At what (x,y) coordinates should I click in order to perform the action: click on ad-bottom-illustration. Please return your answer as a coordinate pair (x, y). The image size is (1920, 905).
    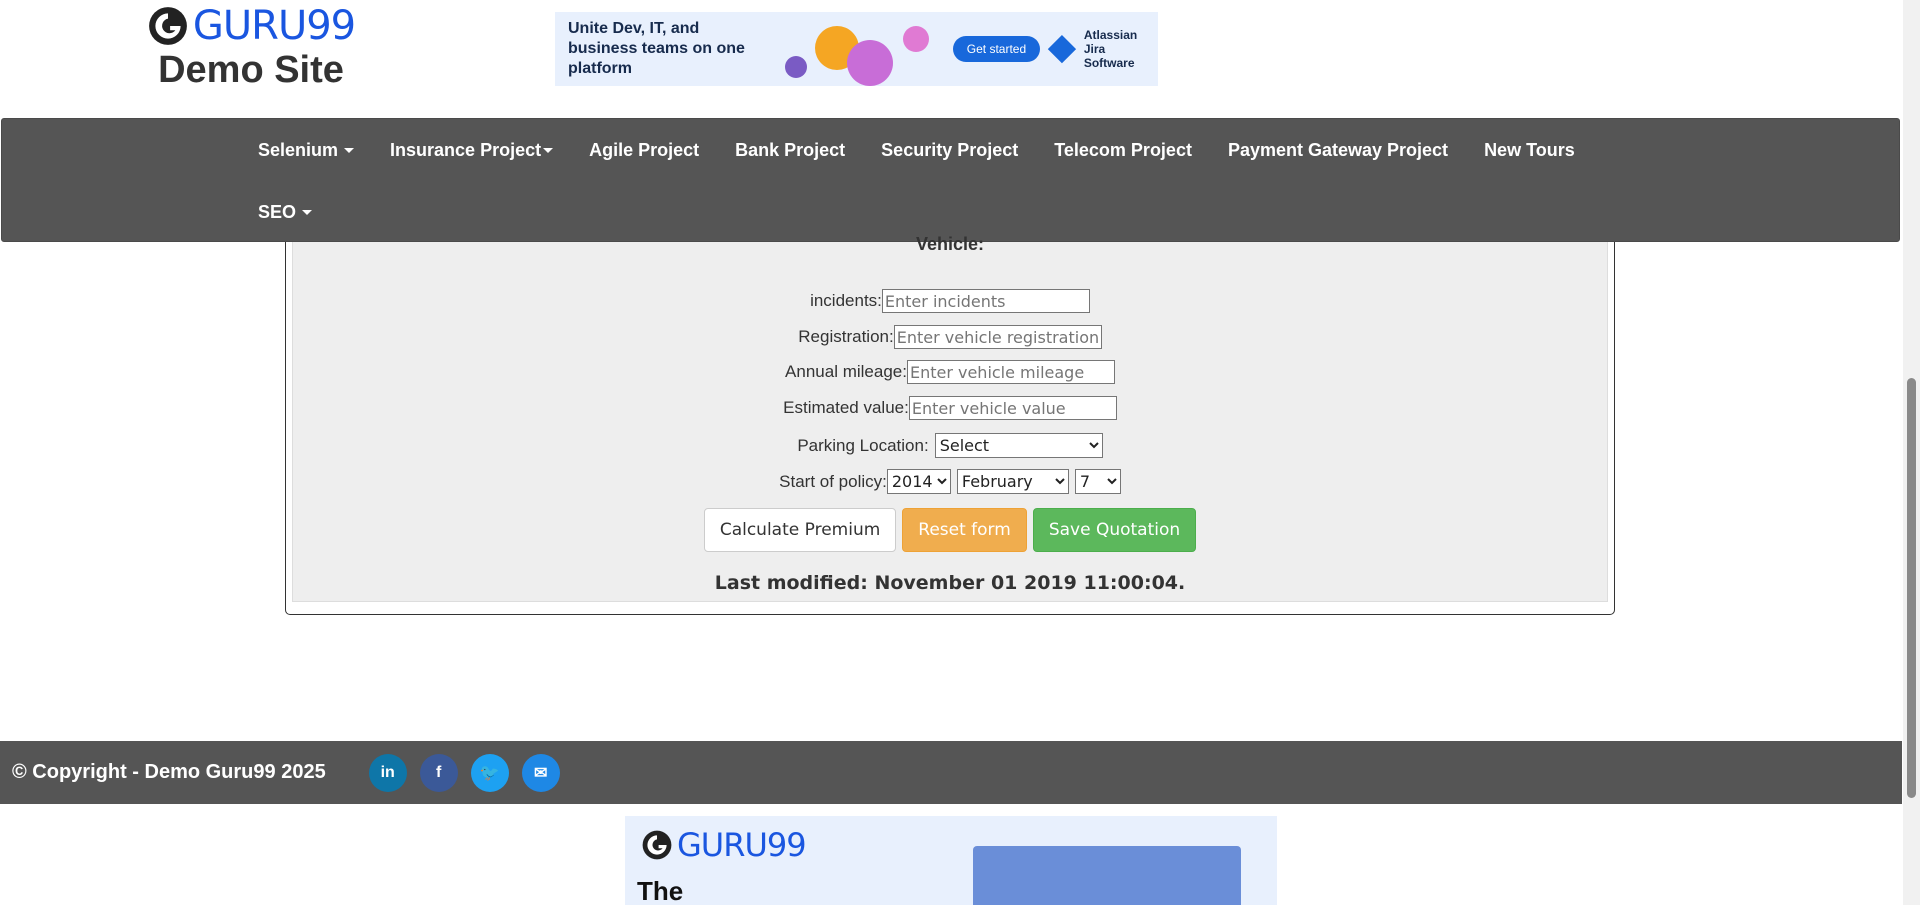
    Looking at the image, I should click on (1107, 875).